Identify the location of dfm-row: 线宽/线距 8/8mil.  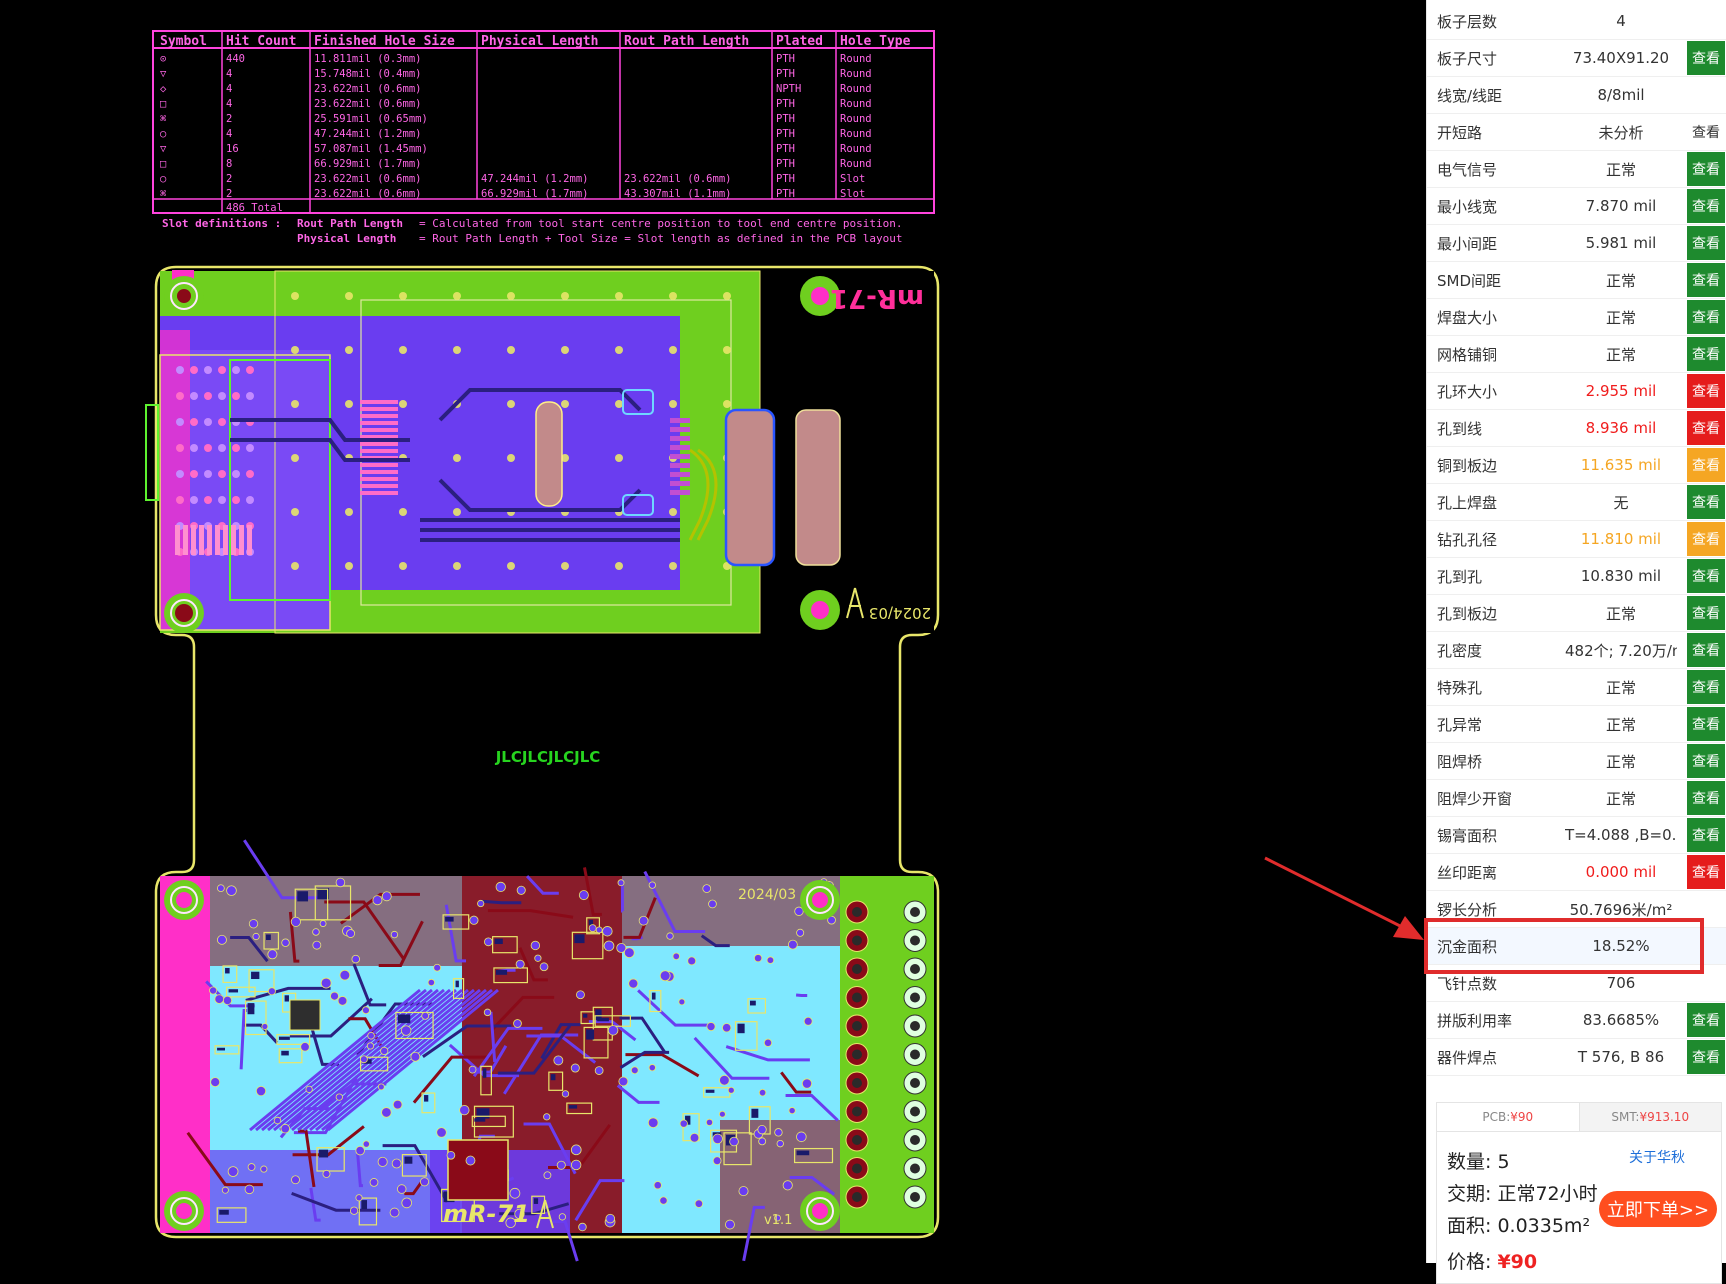
(1576, 95).